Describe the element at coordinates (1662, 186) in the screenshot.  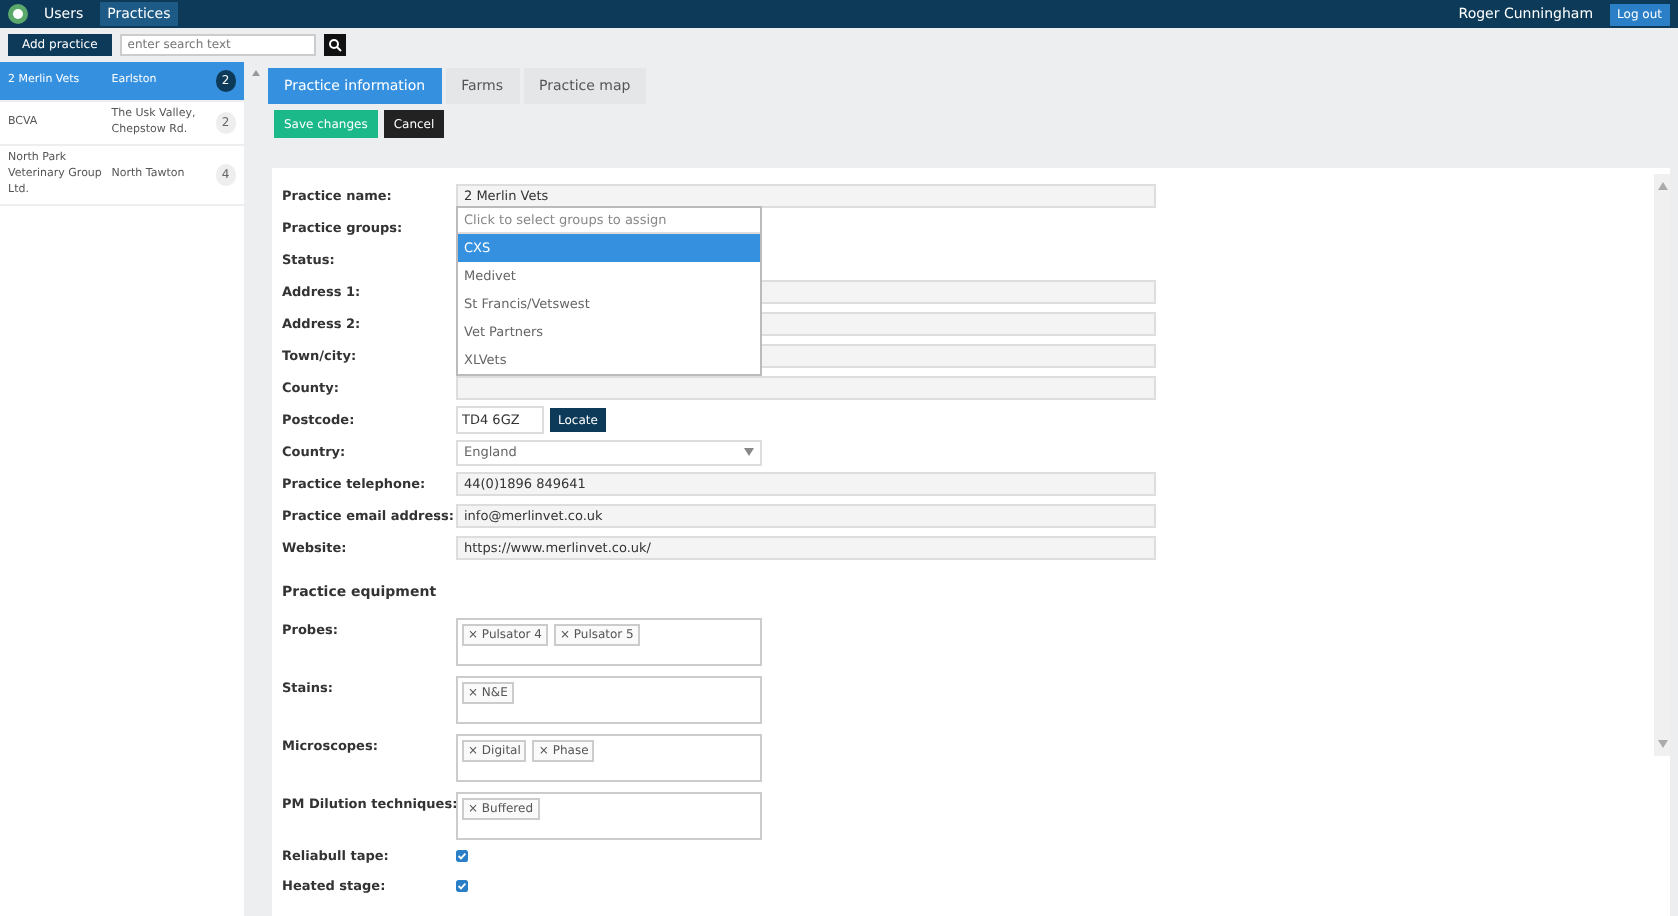
I see `scroll-up-icon` at that location.